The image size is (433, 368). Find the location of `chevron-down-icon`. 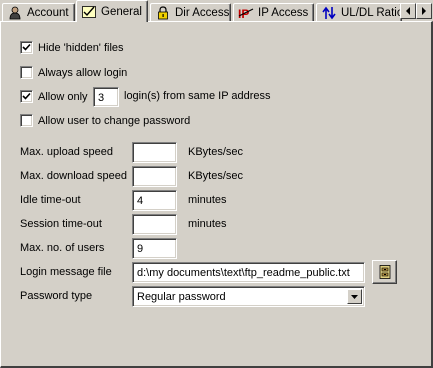

chevron-down-icon is located at coordinates (354, 296).